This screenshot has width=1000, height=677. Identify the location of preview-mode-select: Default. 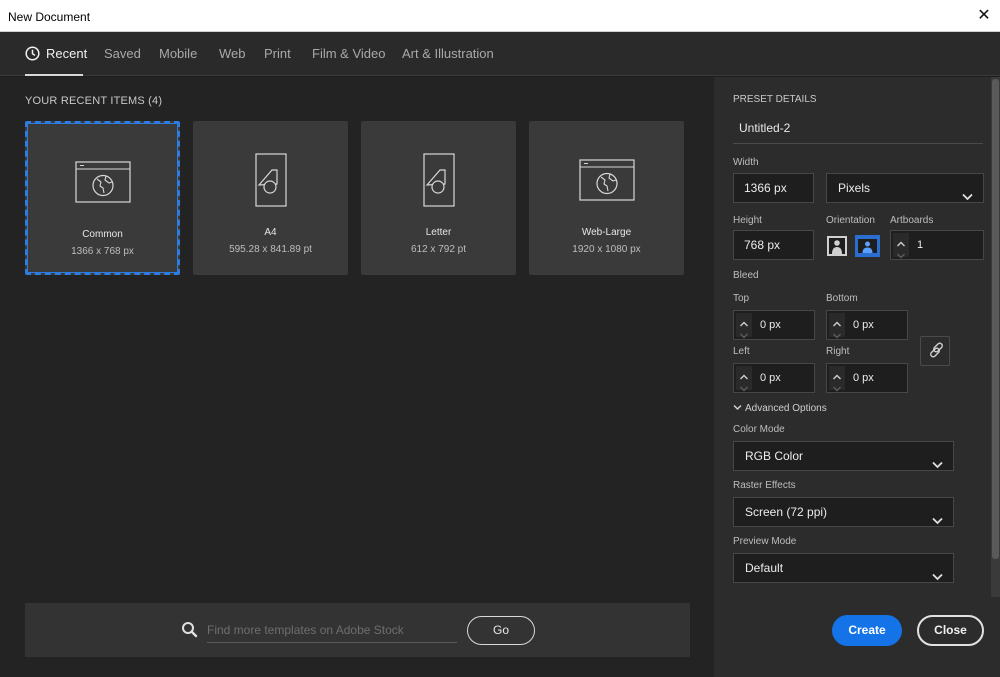
(843, 568).